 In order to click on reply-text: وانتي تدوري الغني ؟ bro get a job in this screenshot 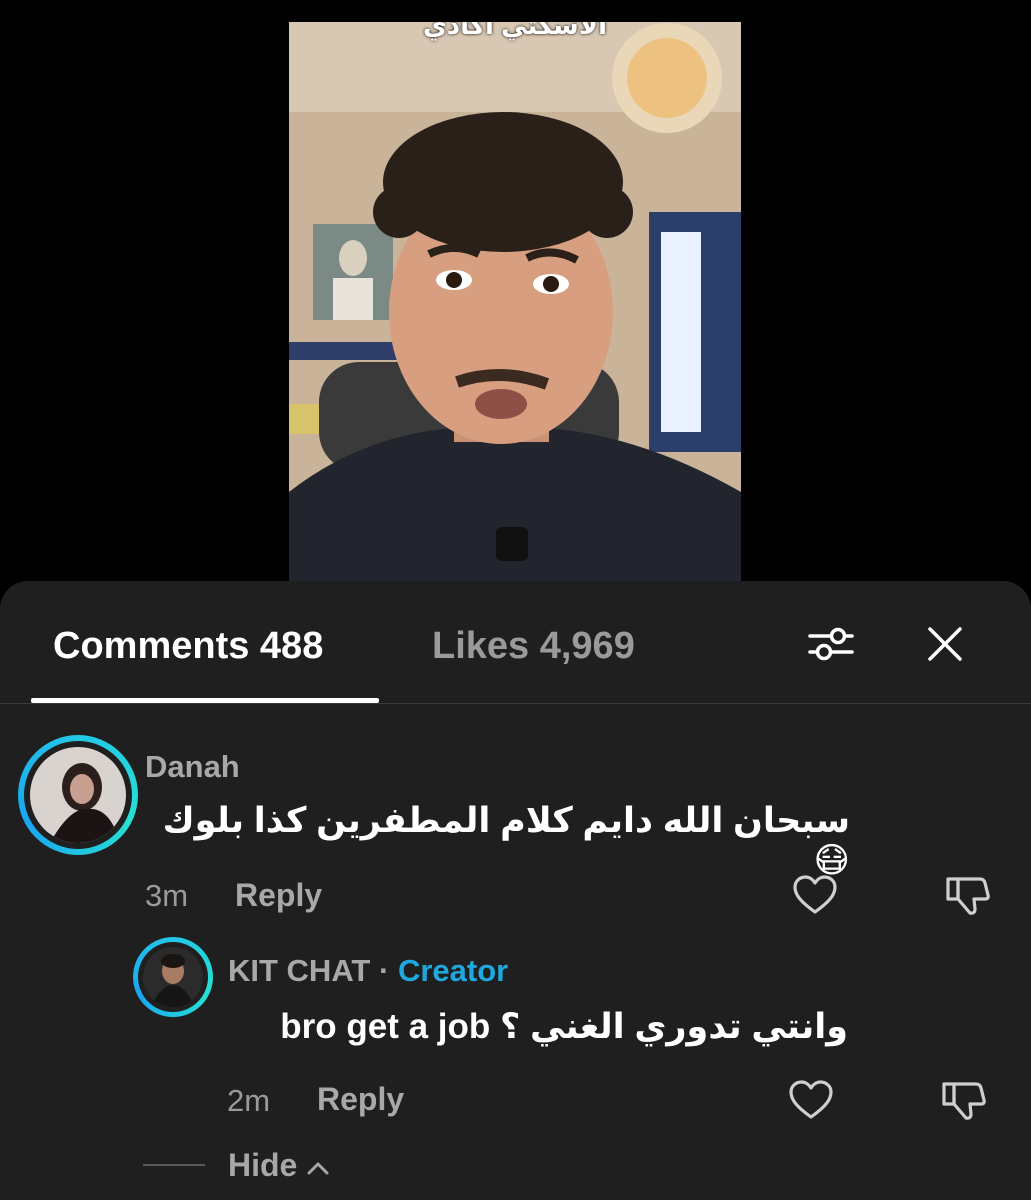, I will do `click(564, 1026)`.